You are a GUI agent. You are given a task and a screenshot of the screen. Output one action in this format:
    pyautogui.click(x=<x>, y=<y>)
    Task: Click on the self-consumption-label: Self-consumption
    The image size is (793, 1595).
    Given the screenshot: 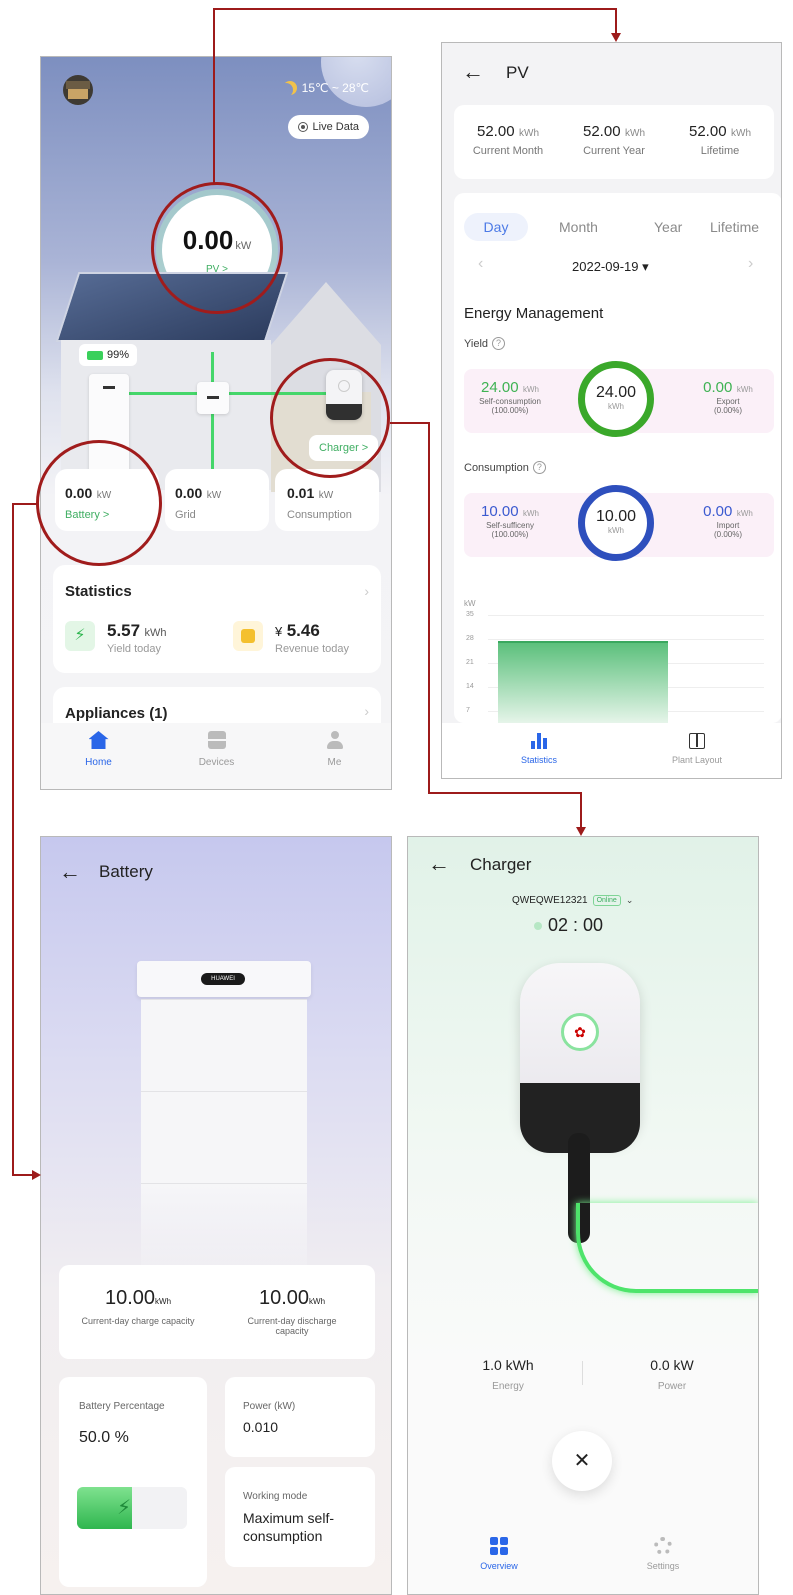 What is the action you would take?
    pyautogui.click(x=510, y=401)
    